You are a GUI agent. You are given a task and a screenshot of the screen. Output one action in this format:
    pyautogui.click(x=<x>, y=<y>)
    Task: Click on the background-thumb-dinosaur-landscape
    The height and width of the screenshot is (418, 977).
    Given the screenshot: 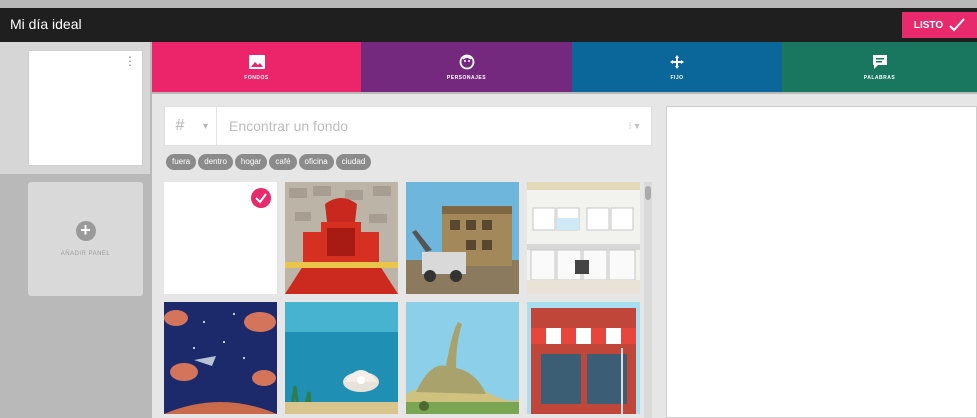 What is the action you would take?
    pyautogui.click(x=462, y=358)
    